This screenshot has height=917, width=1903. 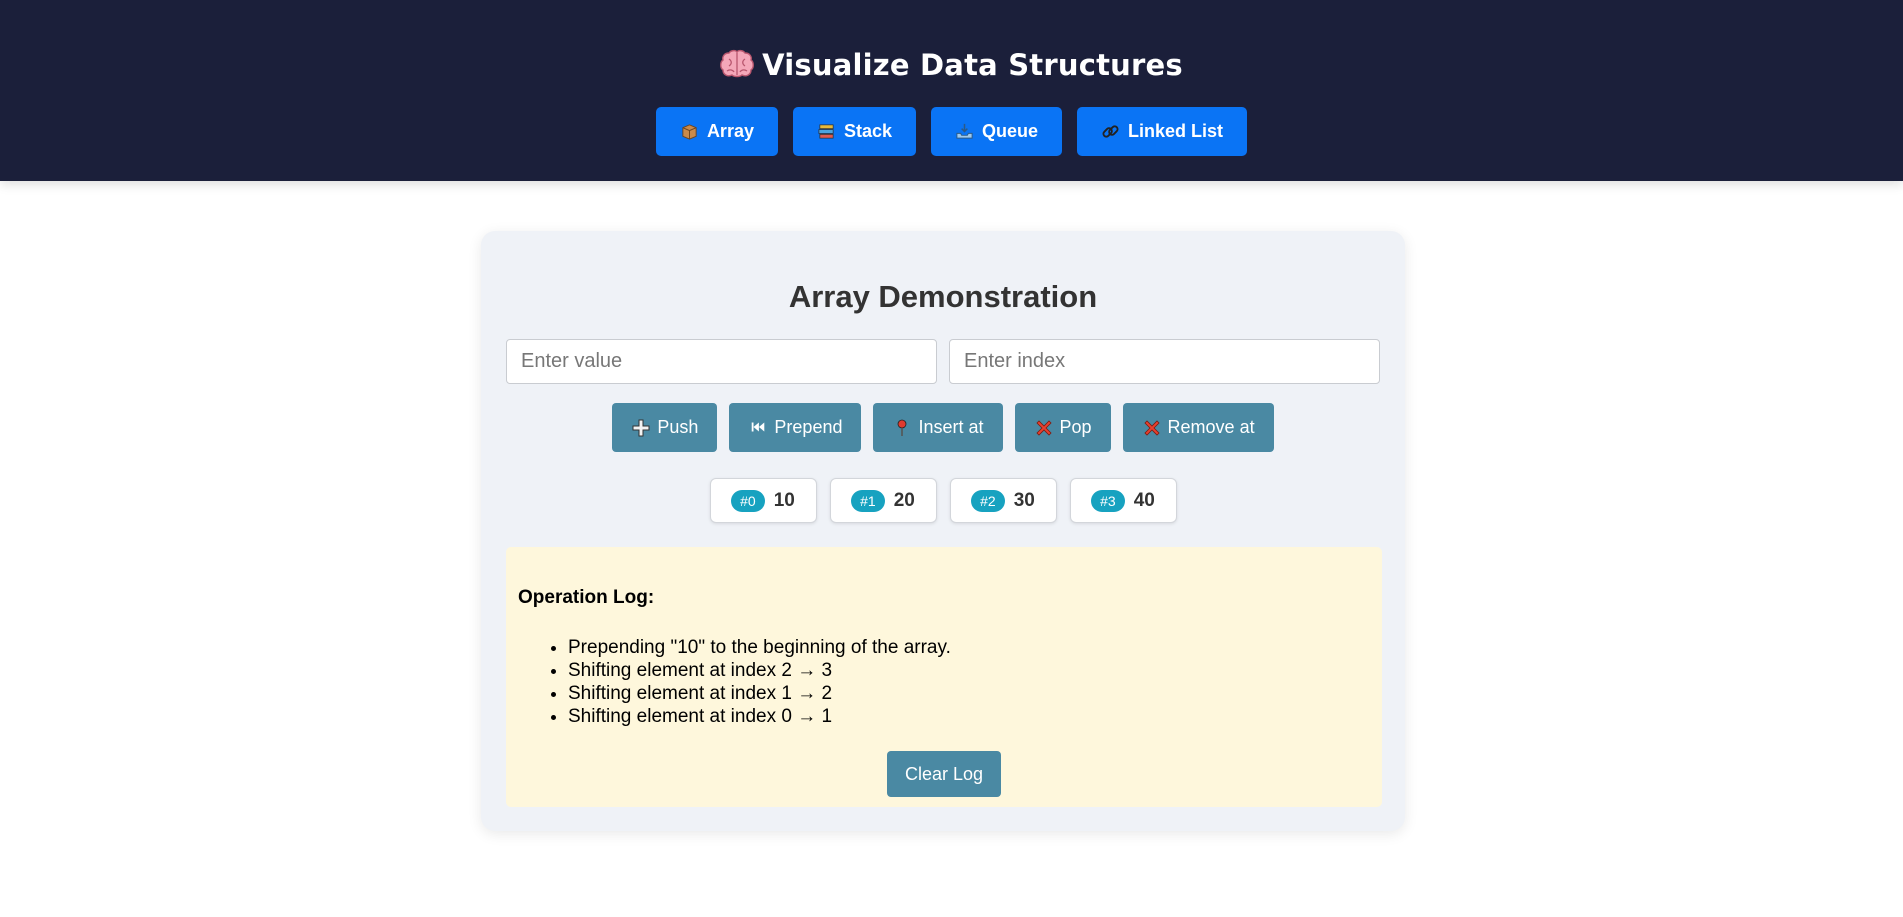 What do you see at coordinates (1108, 500) in the screenshot?
I see `index-badge: #3` at bounding box center [1108, 500].